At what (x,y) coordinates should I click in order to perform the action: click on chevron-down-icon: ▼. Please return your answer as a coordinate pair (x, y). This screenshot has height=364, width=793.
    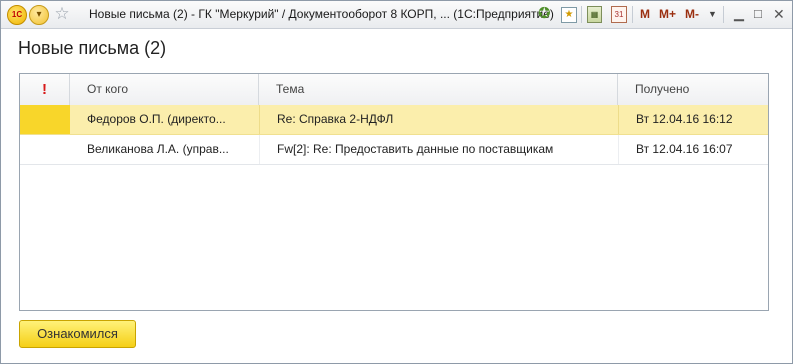
    Looking at the image, I should click on (712, 14).